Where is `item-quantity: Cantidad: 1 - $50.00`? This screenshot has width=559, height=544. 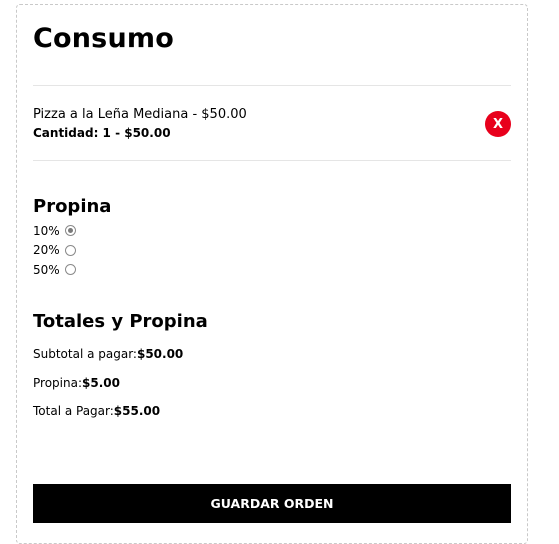 item-quantity: Cantidad: 1 - $50.00 is located at coordinates (102, 133).